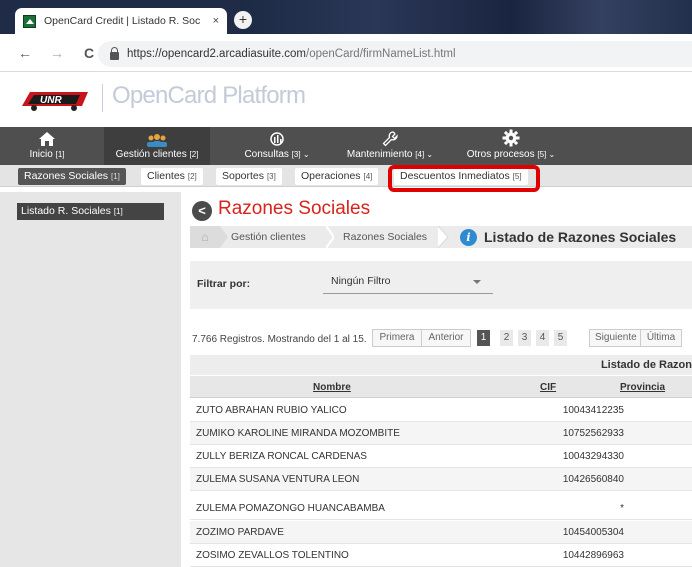  Describe the element at coordinates (192, 176) in the screenshot. I see `subnav-clientes-badge: [2]` at that location.